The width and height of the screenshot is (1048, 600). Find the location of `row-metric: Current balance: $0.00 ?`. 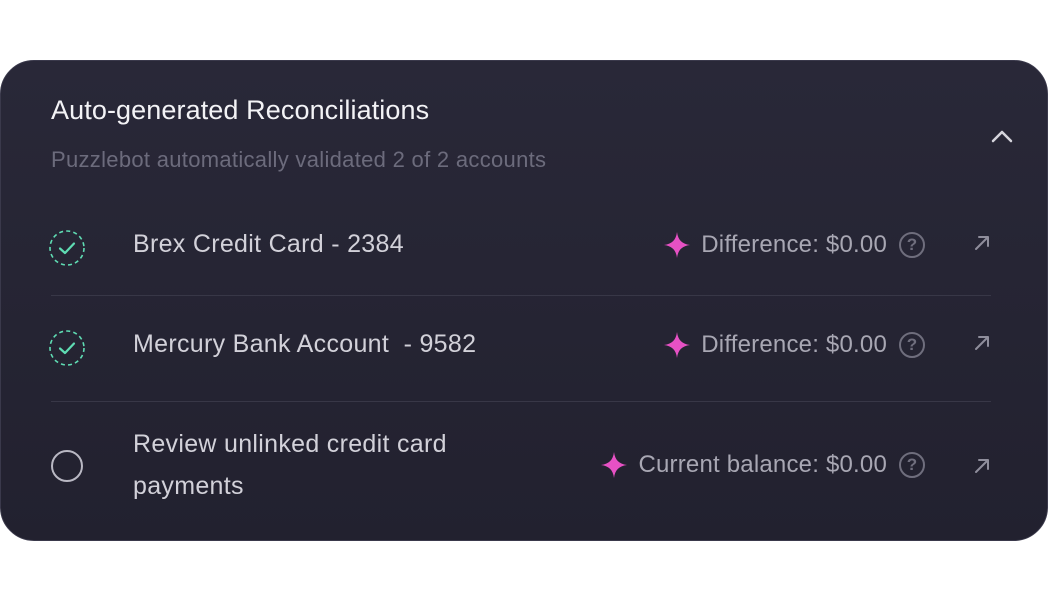

row-metric: Current balance: $0.00 ? is located at coordinates (762, 465).